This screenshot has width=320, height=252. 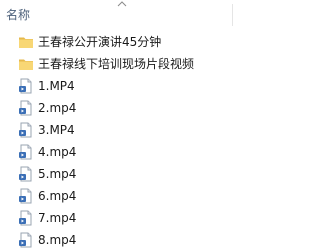 I want to click on list-item: 4.mp4, so click(x=122, y=152).